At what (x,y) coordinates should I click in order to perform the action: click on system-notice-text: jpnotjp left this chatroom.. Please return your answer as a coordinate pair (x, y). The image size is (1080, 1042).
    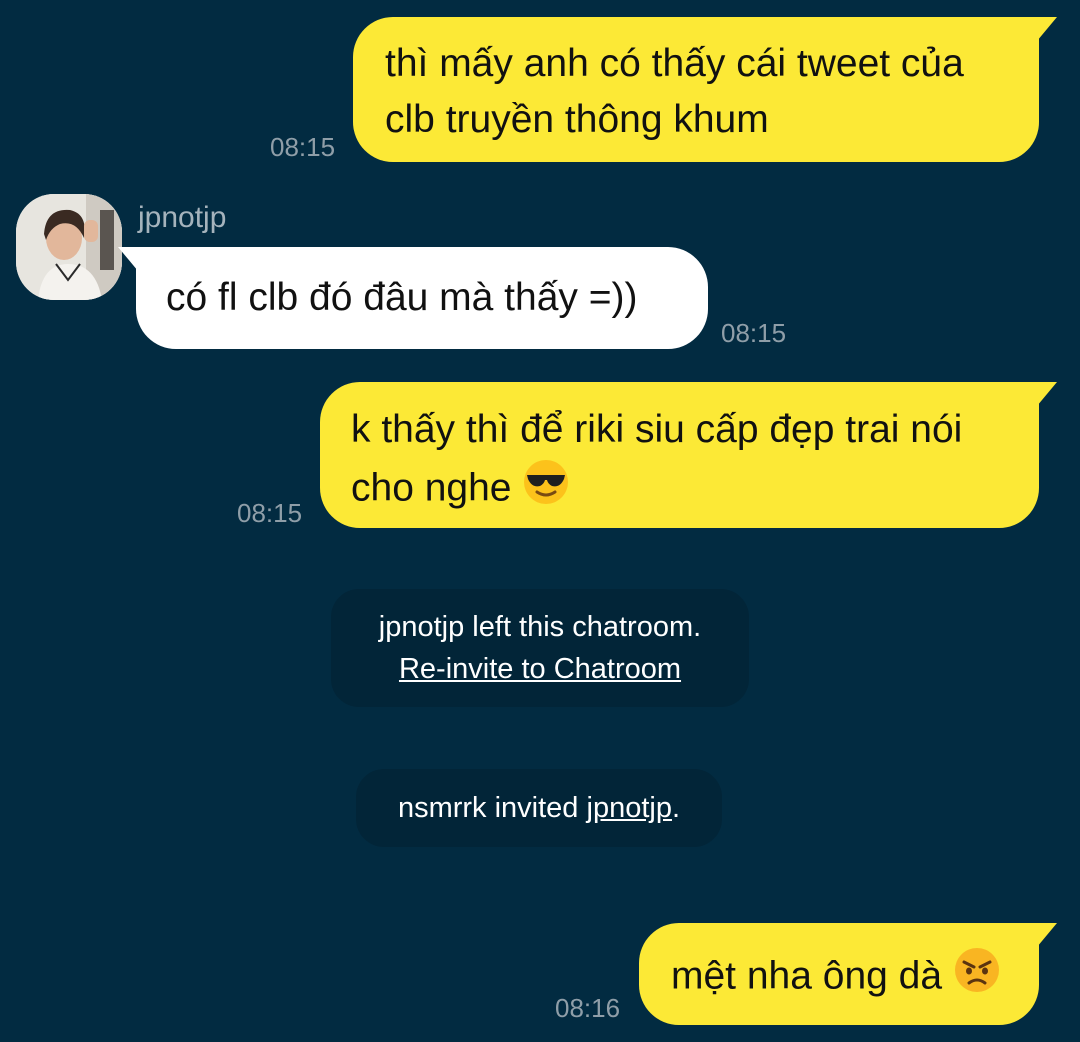
    Looking at the image, I should click on (540, 627).